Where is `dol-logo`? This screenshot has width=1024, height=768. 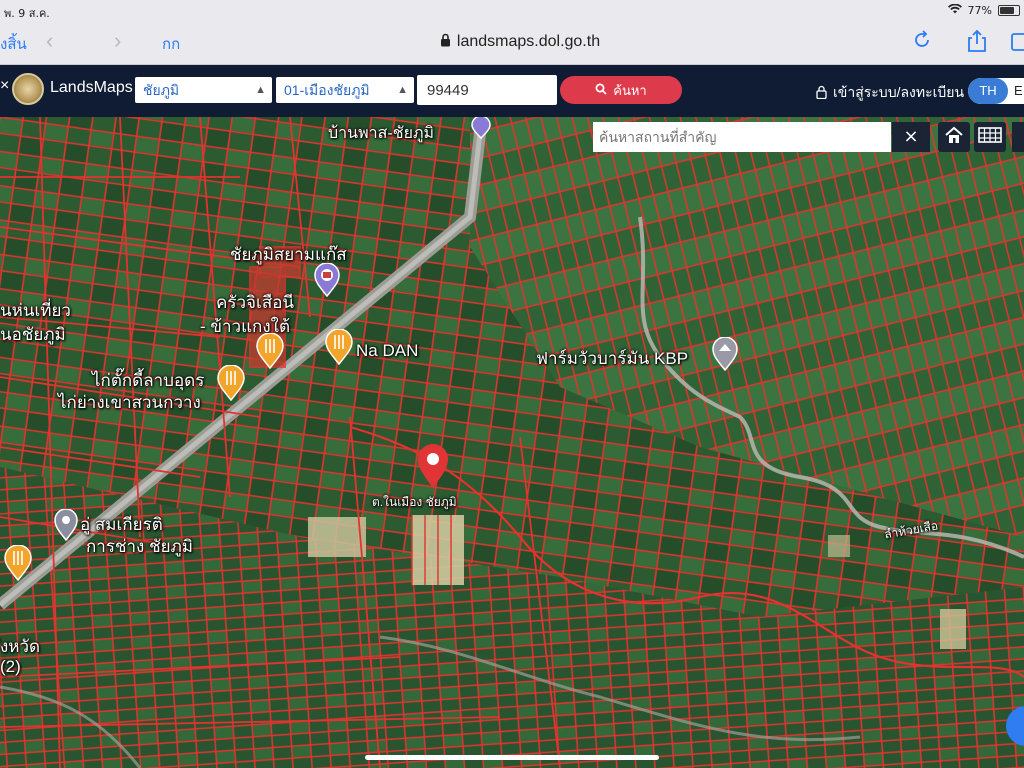 dol-logo is located at coordinates (28, 89).